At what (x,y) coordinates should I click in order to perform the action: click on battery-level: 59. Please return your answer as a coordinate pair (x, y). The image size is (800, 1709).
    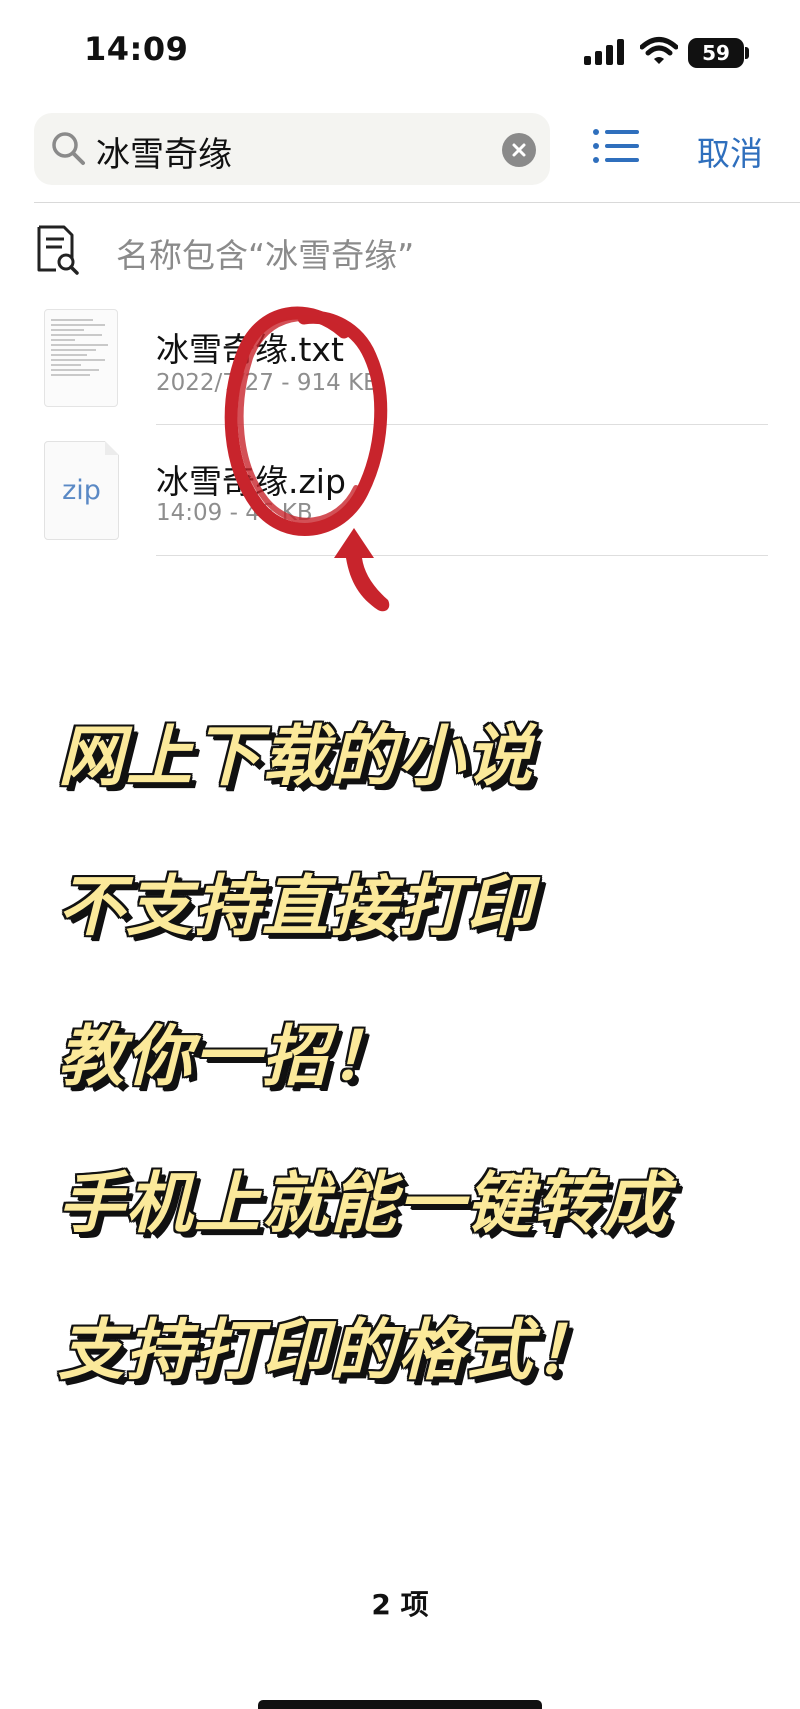
    Looking at the image, I should click on (716, 53).